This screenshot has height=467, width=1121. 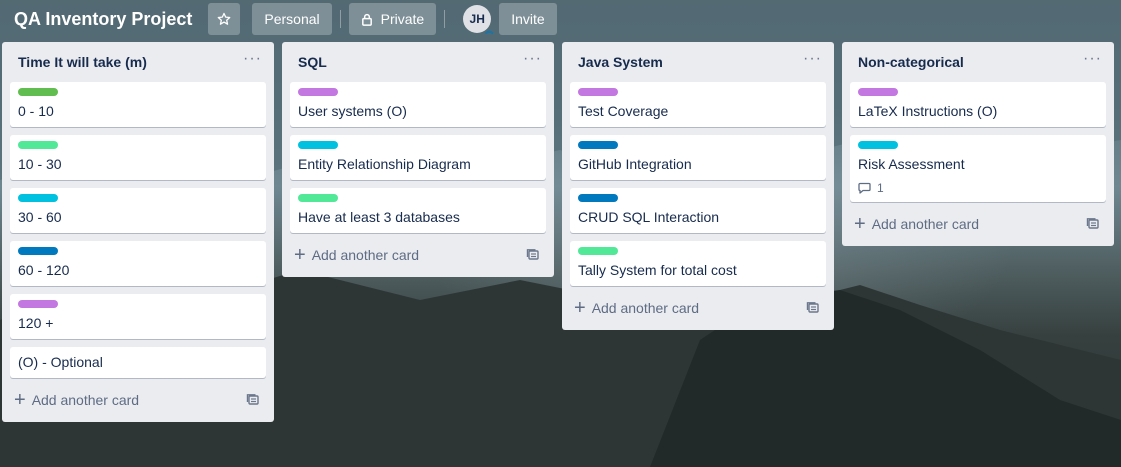 I want to click on comment-badge: 1, so click(x=978, y=188).